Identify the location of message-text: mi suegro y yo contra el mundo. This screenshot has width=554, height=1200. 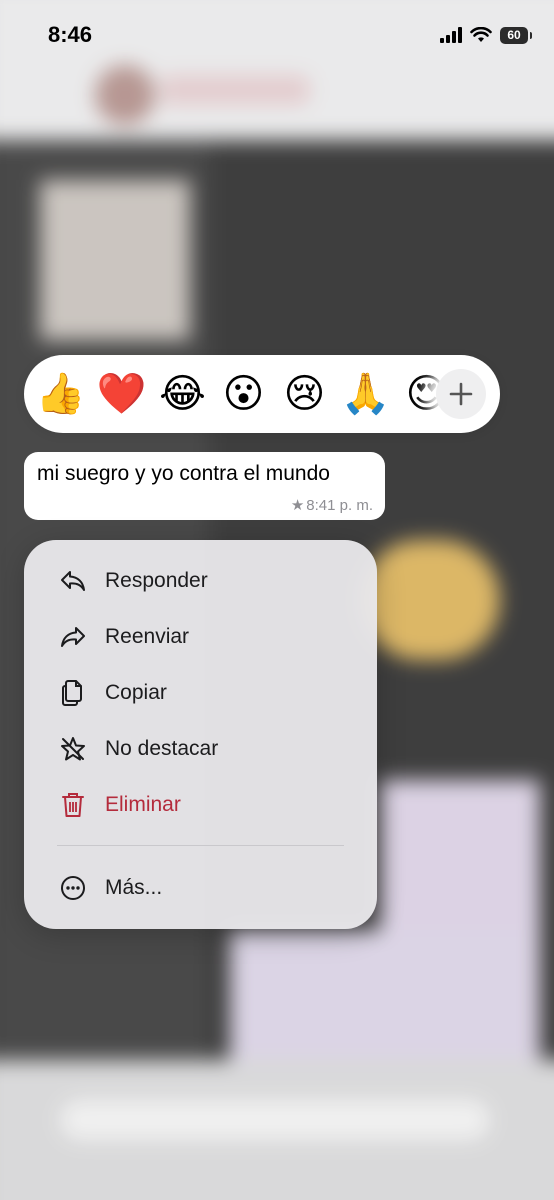
(183, 473).